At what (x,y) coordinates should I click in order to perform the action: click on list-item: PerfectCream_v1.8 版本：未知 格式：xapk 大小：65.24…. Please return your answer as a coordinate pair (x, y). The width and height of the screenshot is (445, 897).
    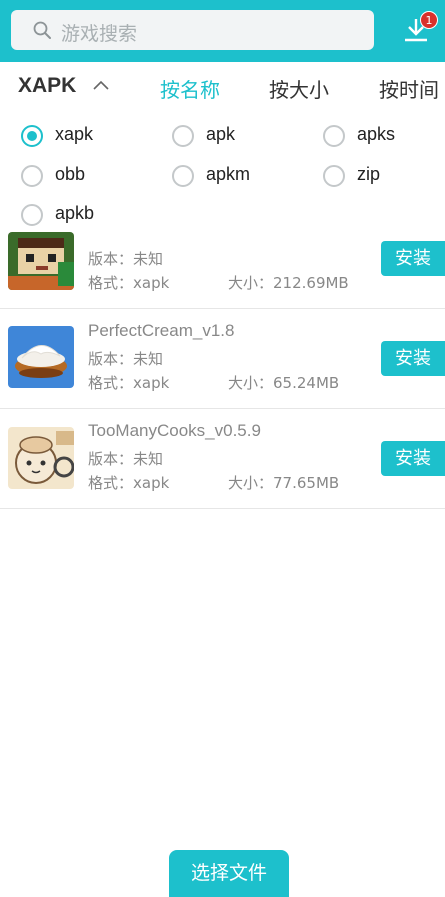
    Looking at the image, I should click on (222, 359).